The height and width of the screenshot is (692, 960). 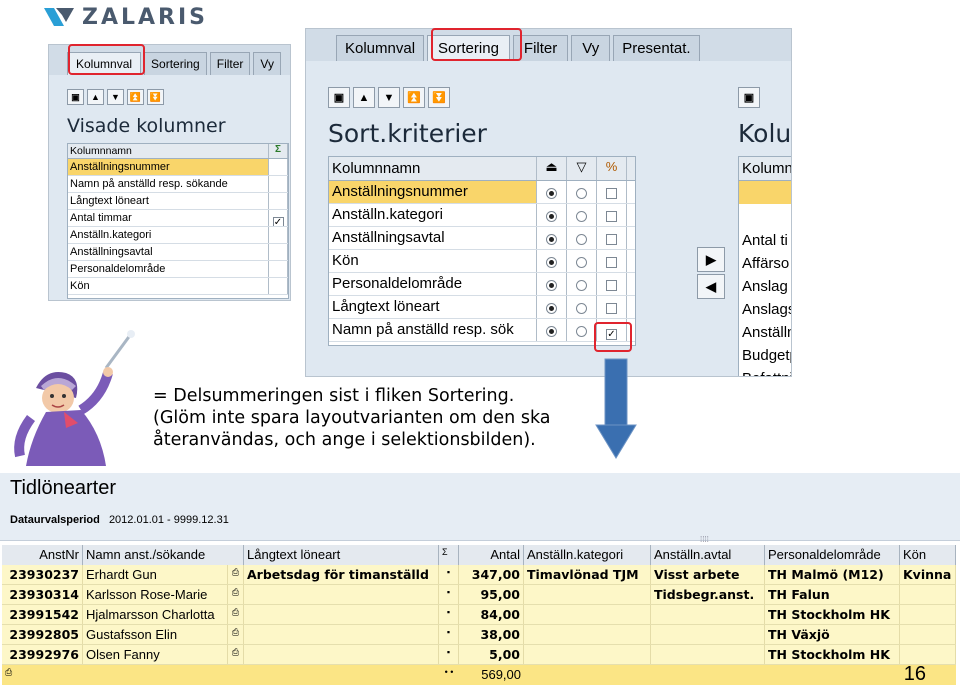 I want to click on header-namn: Namn anst./sökande, so click(x=163, y=555).